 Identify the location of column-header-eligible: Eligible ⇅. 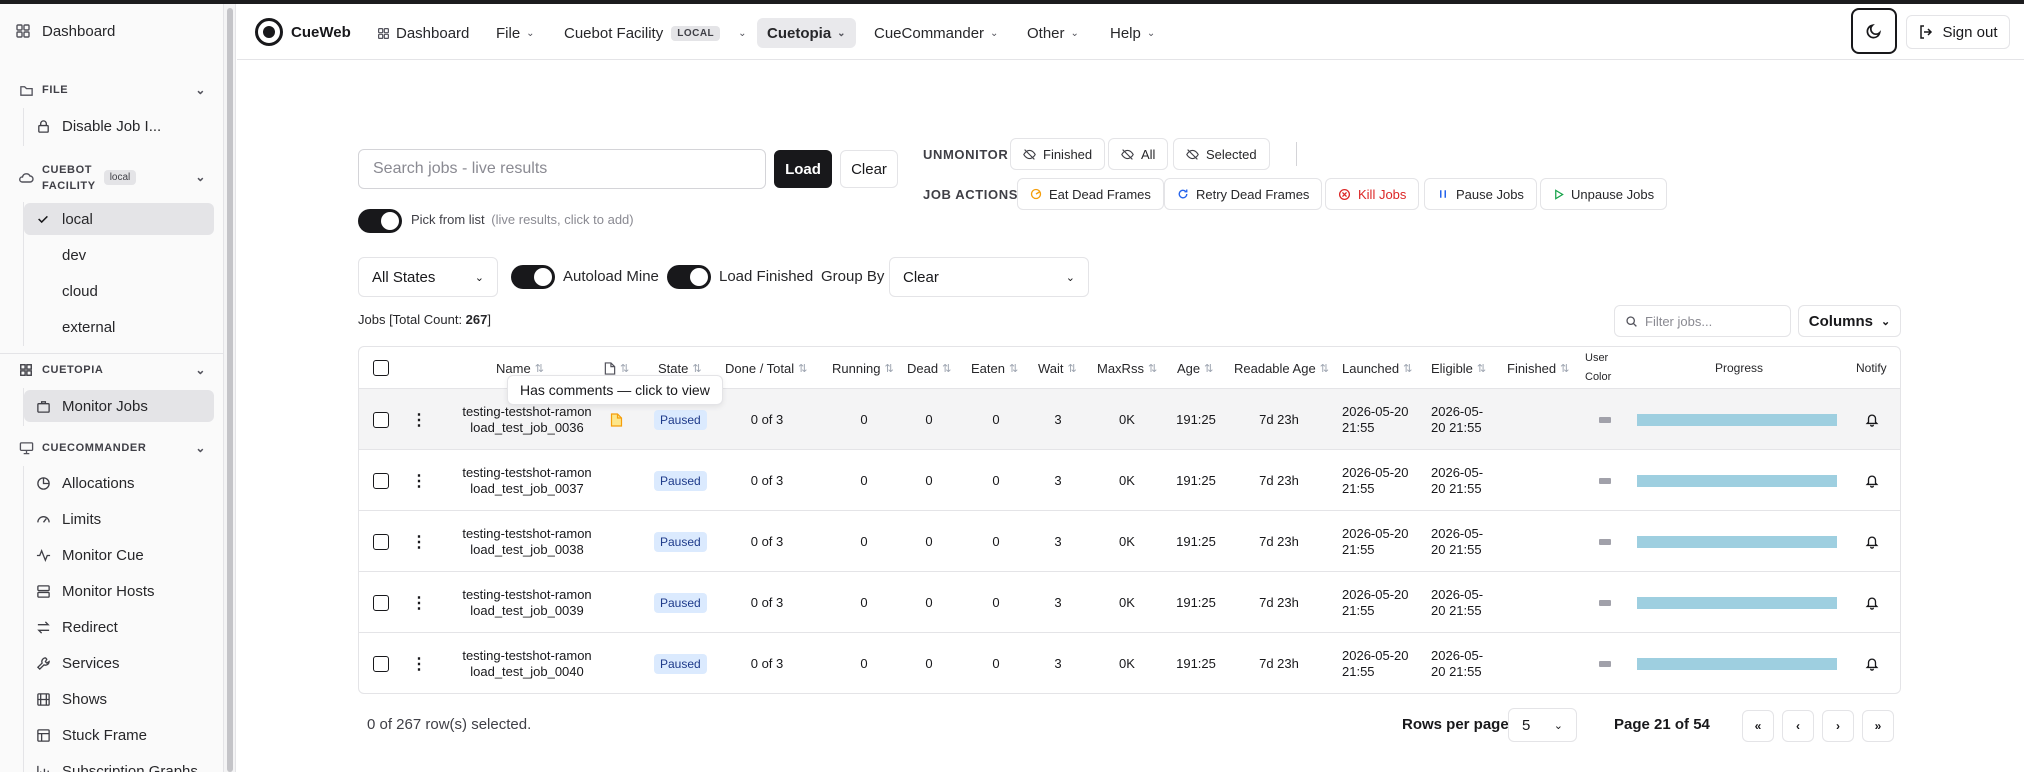
(1458, 368).